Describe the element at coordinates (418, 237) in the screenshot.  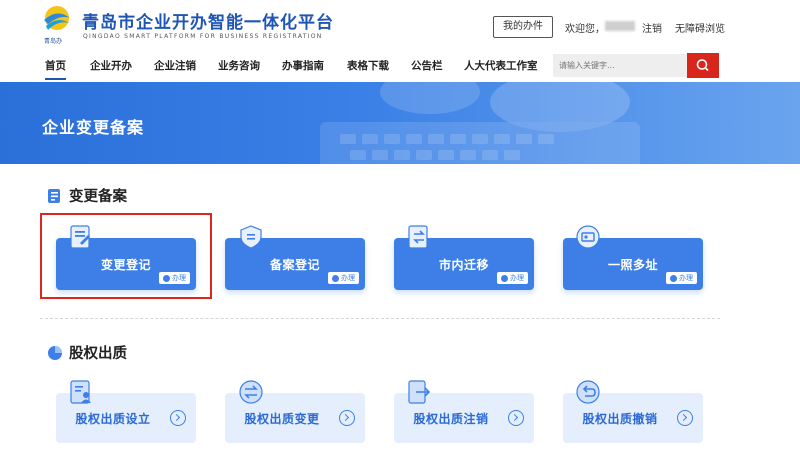
I see `transfer-icon` at that location.